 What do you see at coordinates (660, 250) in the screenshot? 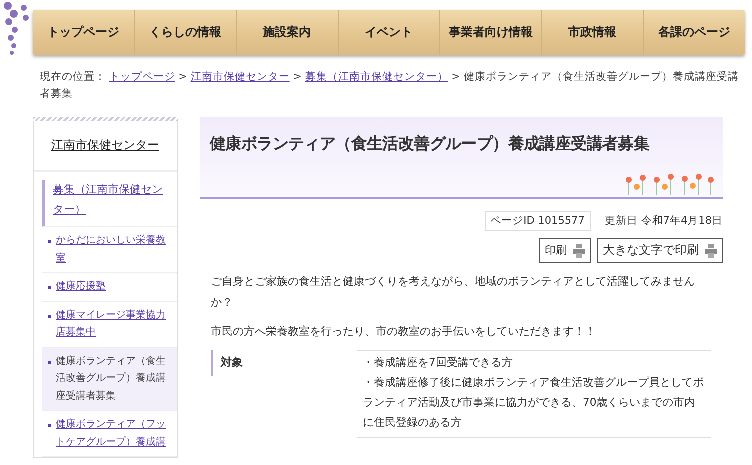
I see `print-button: 大きな文字で印刷` at bounding box center [660, 250].